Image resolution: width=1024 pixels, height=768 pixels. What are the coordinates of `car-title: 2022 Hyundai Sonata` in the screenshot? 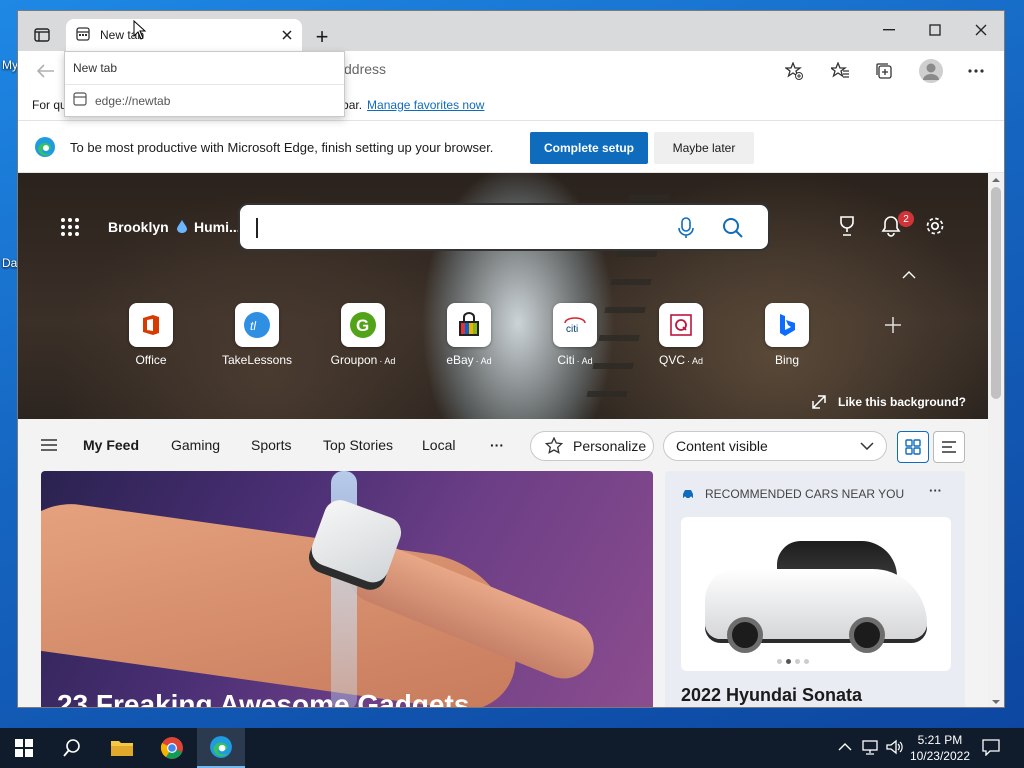 It's located at (771, 695).